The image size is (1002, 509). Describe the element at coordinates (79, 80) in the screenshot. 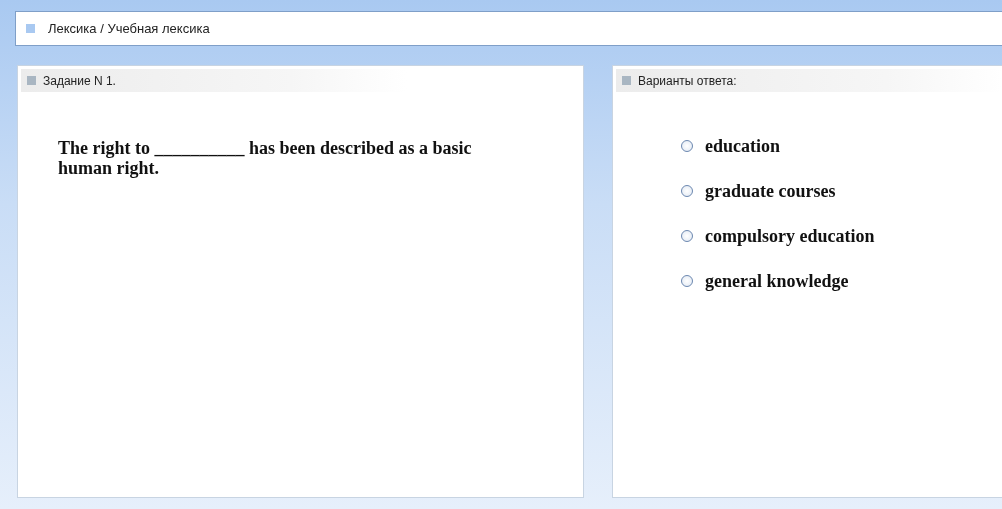

I see `panel-title: Задание N 1.` at that location.